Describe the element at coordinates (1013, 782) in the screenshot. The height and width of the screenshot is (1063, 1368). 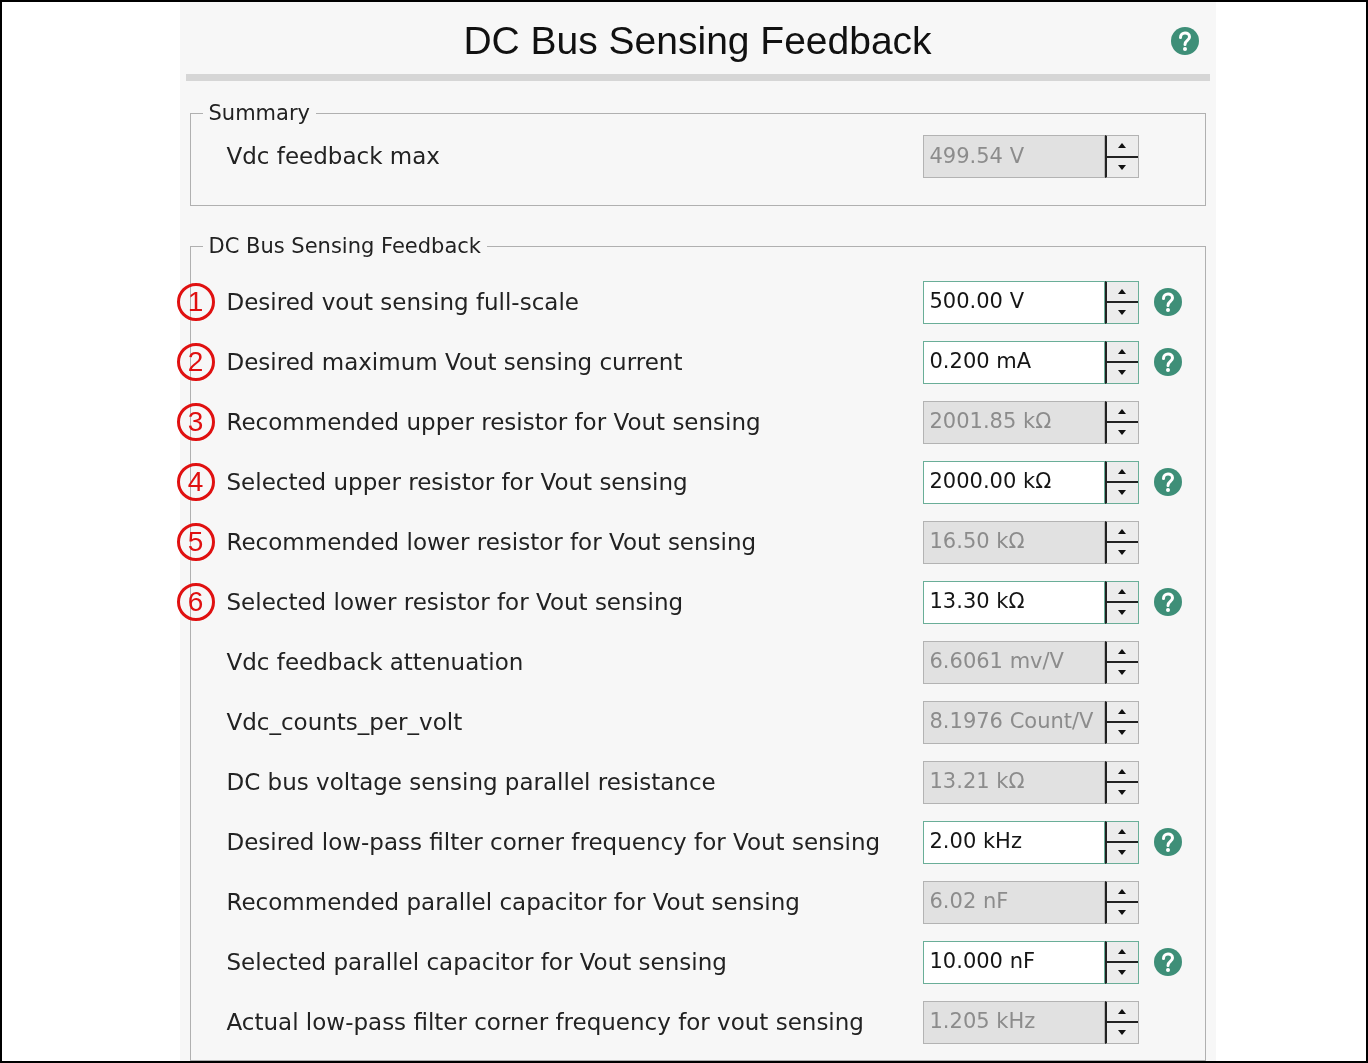
I see `number-field: 13.21 kΩ` at that location.